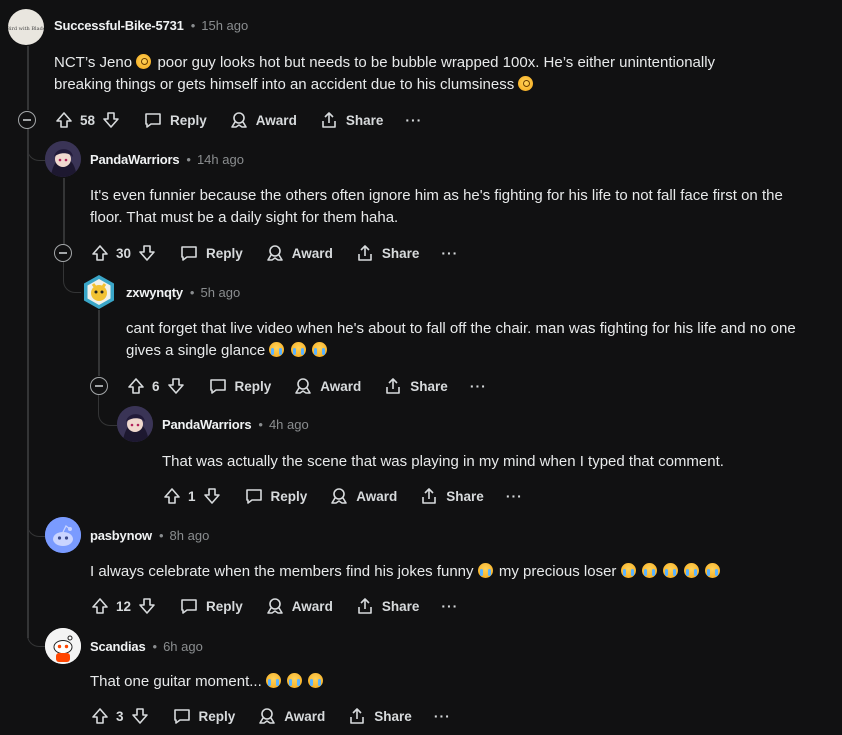  Describe the element at coordinates (121, 535) in the screenshot. I see `author-name: pasbynow` at that location.